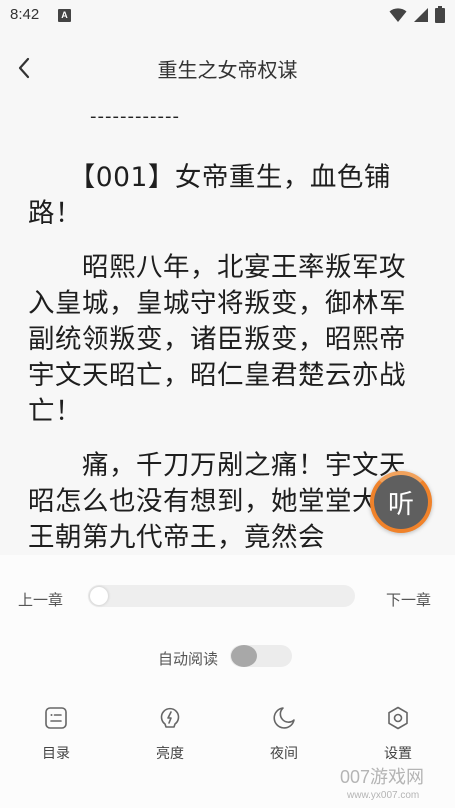 Image resolution: width=455 pixels, height=808 pixels. What do you see at coordinates (99, 596) in the screenshot?
I see `progress-thumb` at bounding box center [99, 596].